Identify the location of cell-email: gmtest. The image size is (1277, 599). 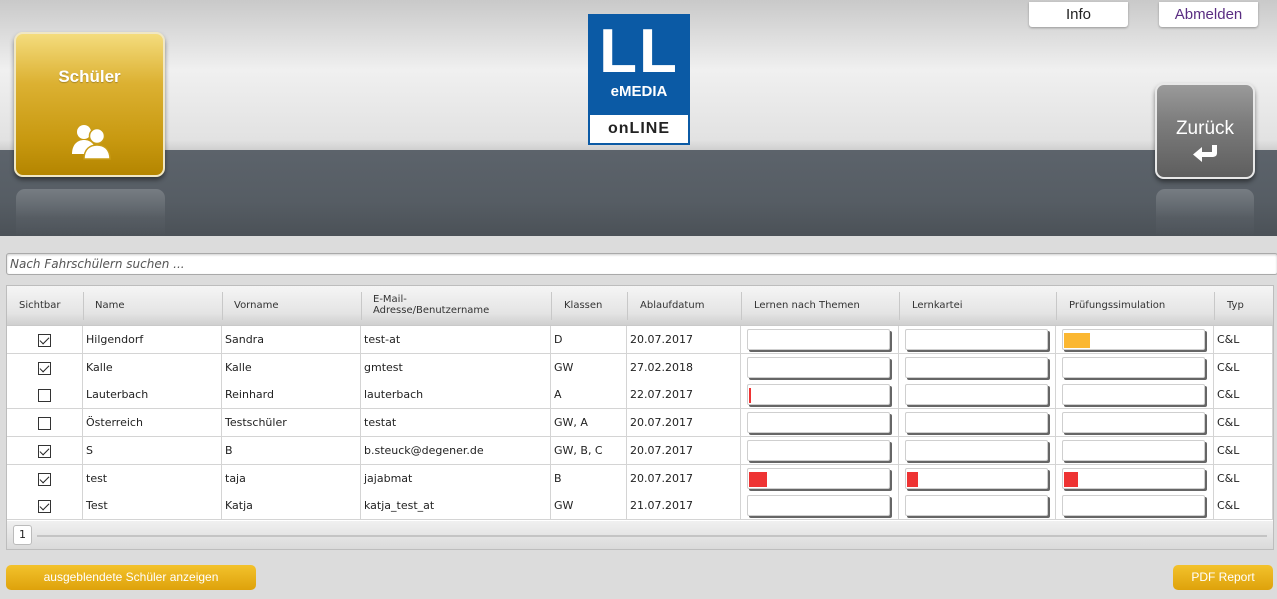
(456, 367).